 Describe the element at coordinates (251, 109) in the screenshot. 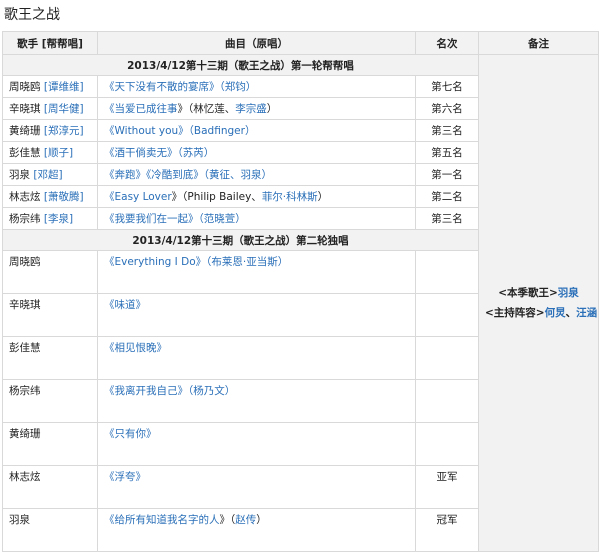

I see `original-singer-link: 李宗盛` at that location.